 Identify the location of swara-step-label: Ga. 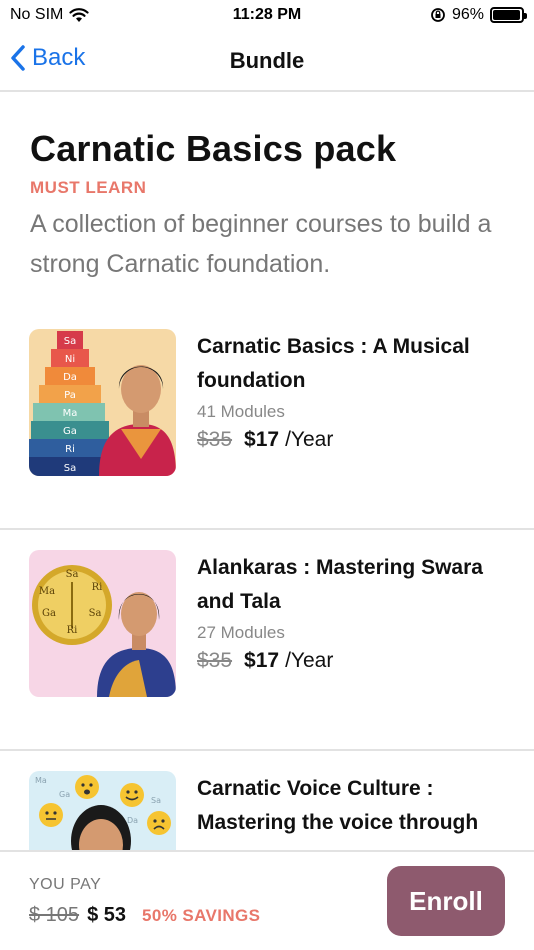
(70, 431).